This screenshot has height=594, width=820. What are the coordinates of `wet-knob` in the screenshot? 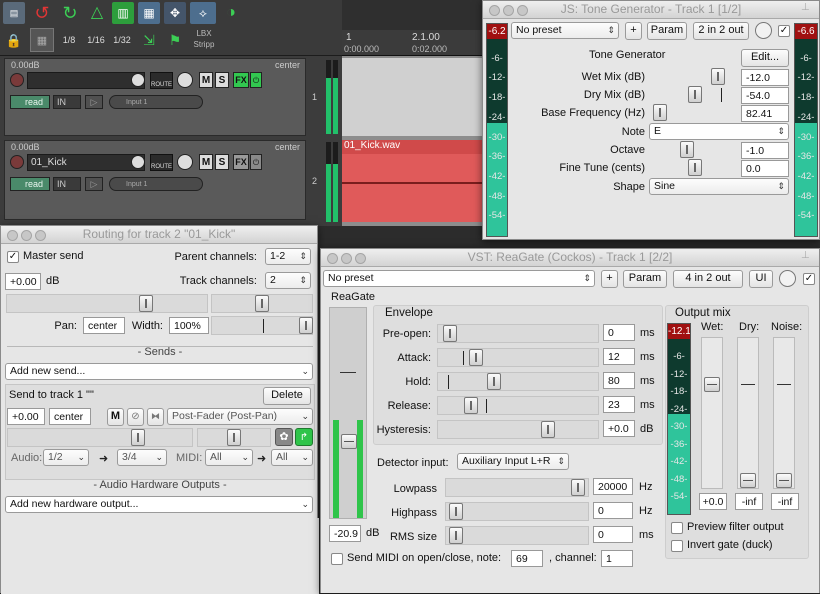 It's located at (763, 30).